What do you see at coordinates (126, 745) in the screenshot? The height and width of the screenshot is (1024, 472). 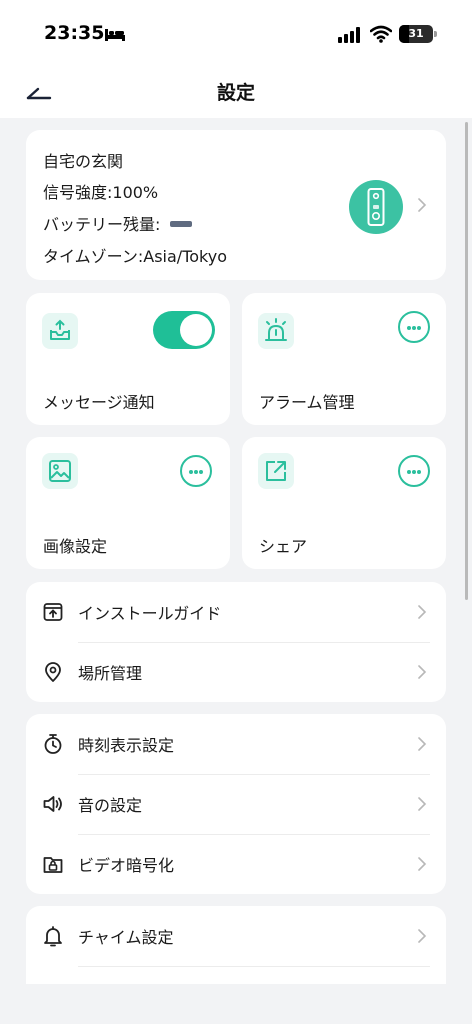 I see `list-item-label: 時刻表示設定` at bounding box center [126, 745].